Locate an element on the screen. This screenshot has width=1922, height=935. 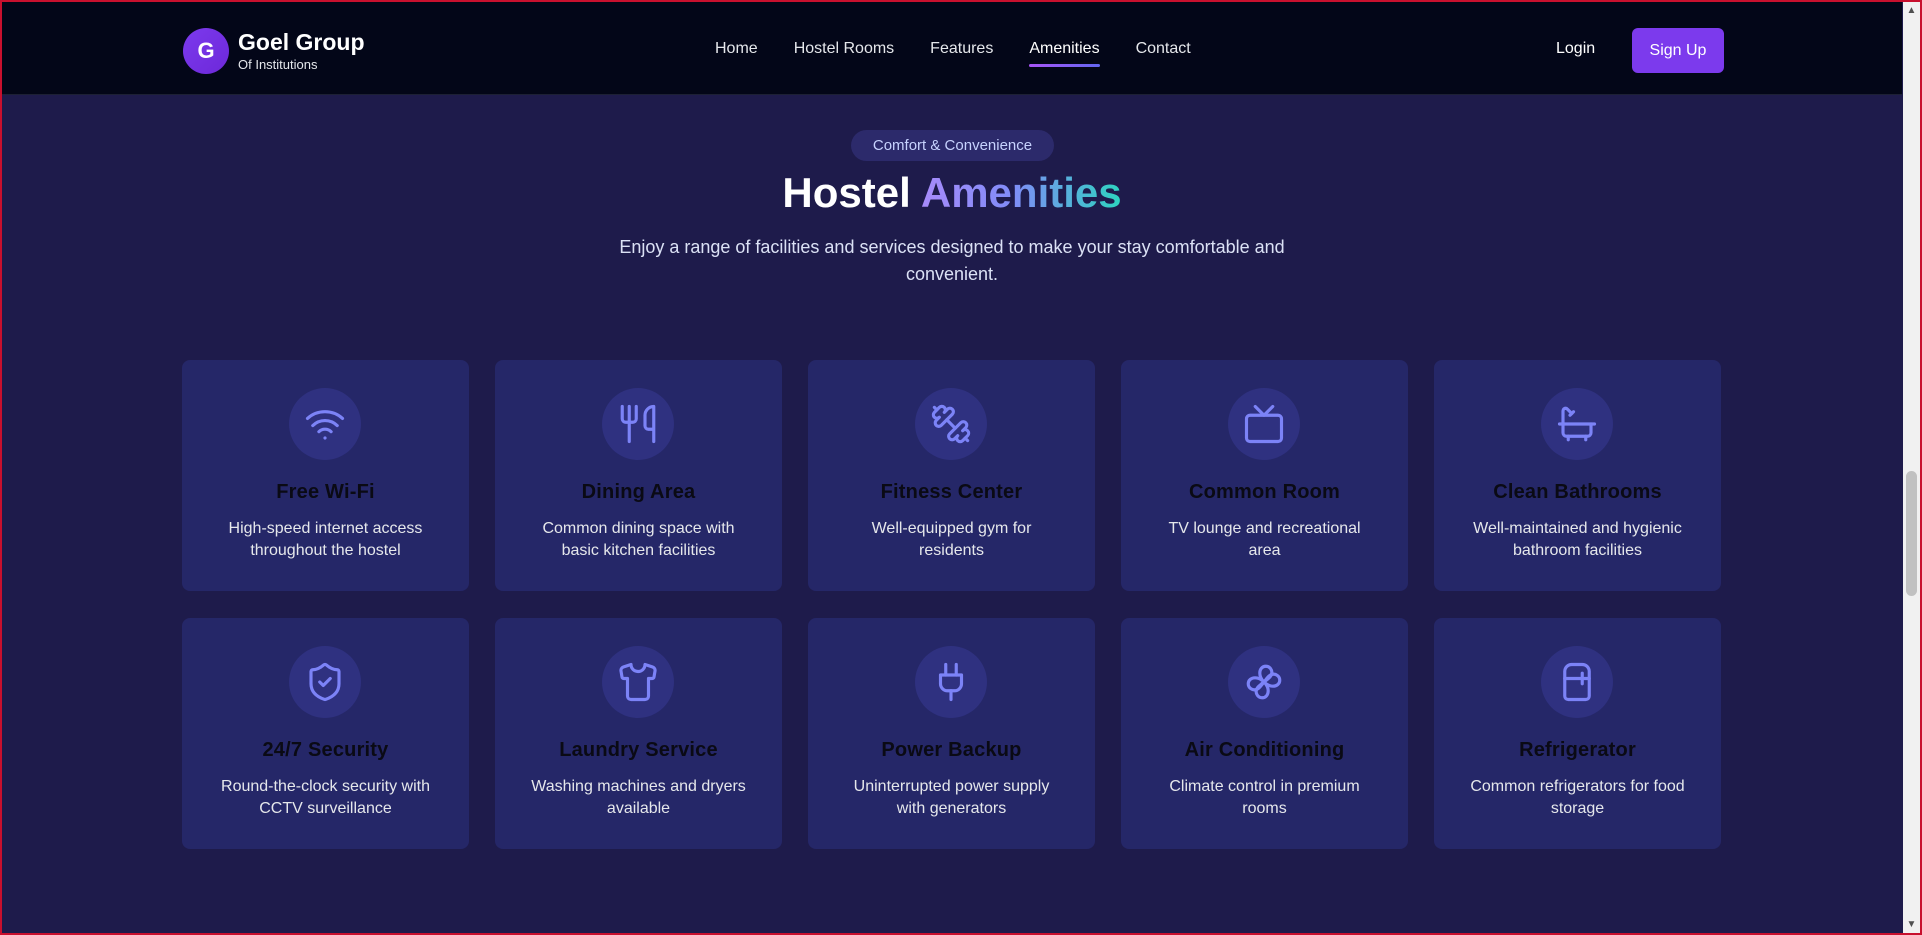
amenity-title: Refrigerator is located at coordinates (1577, 750).